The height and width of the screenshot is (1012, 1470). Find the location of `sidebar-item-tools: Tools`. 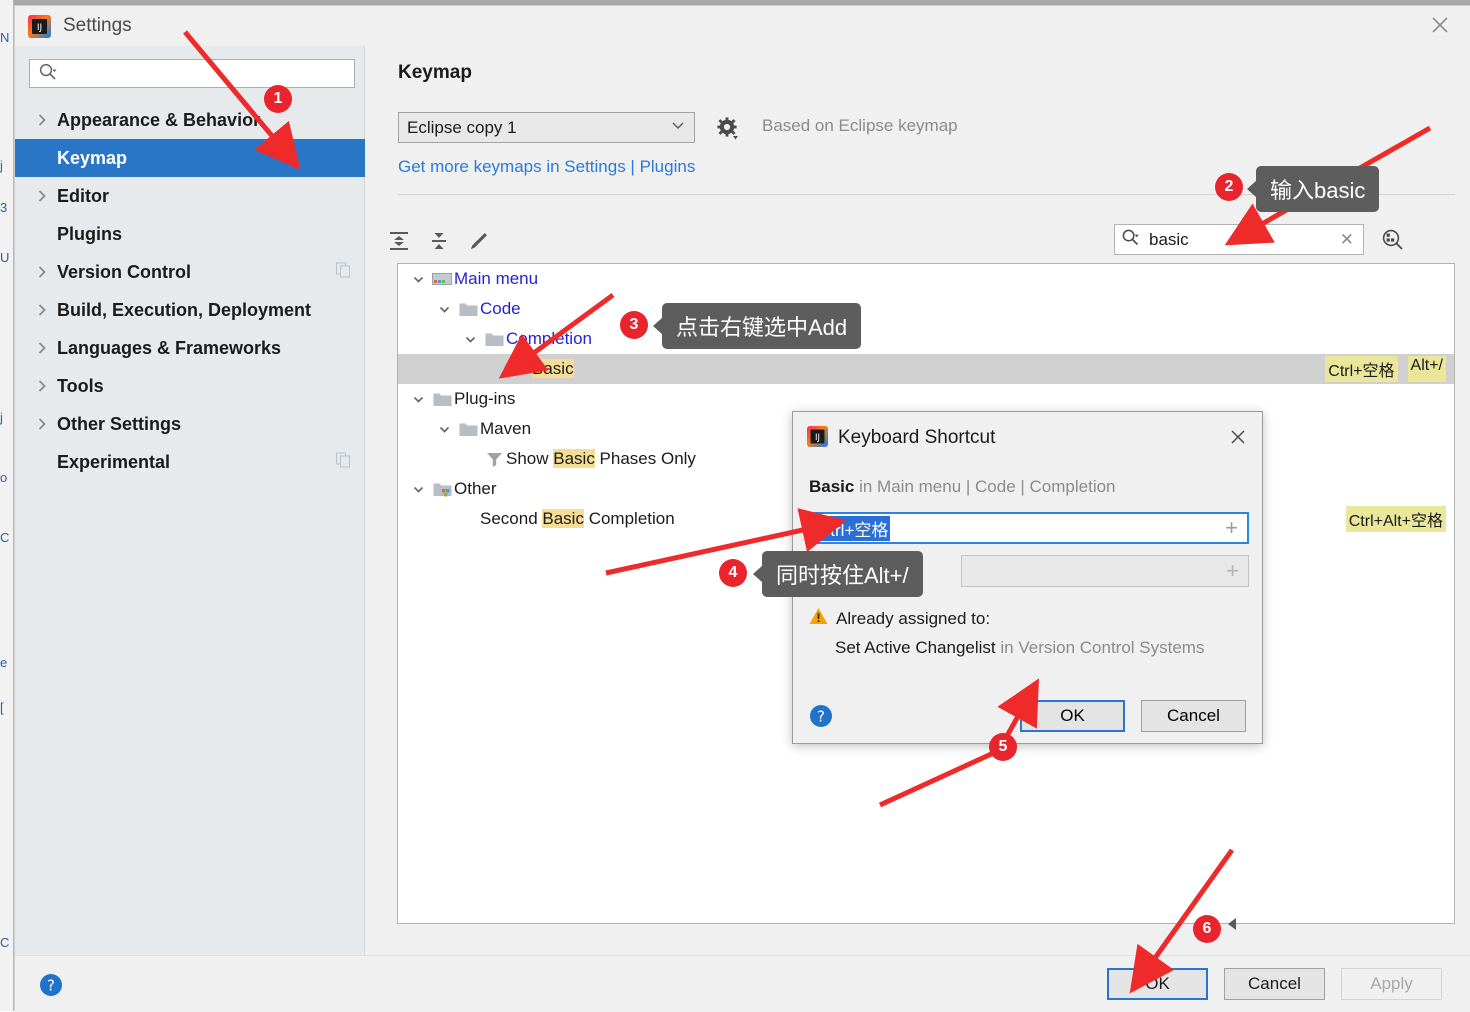

sidebar-item-tools: Tools is located at coordinates (190, 386).